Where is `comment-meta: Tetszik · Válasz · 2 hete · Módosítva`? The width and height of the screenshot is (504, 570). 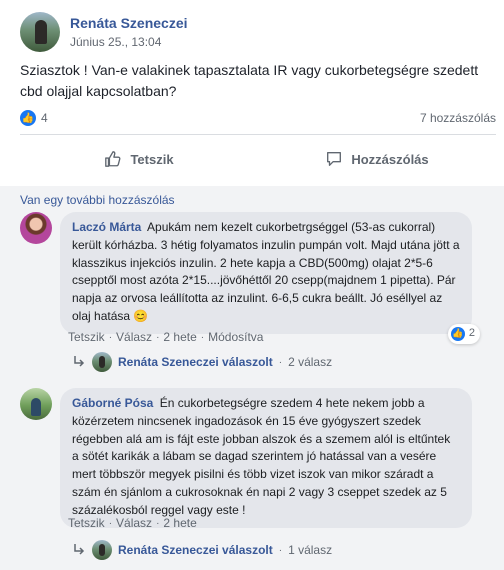
comment-meta: Tetszik · Válasz · 2 hete · Módosítva is located at coordinates (165, 337).